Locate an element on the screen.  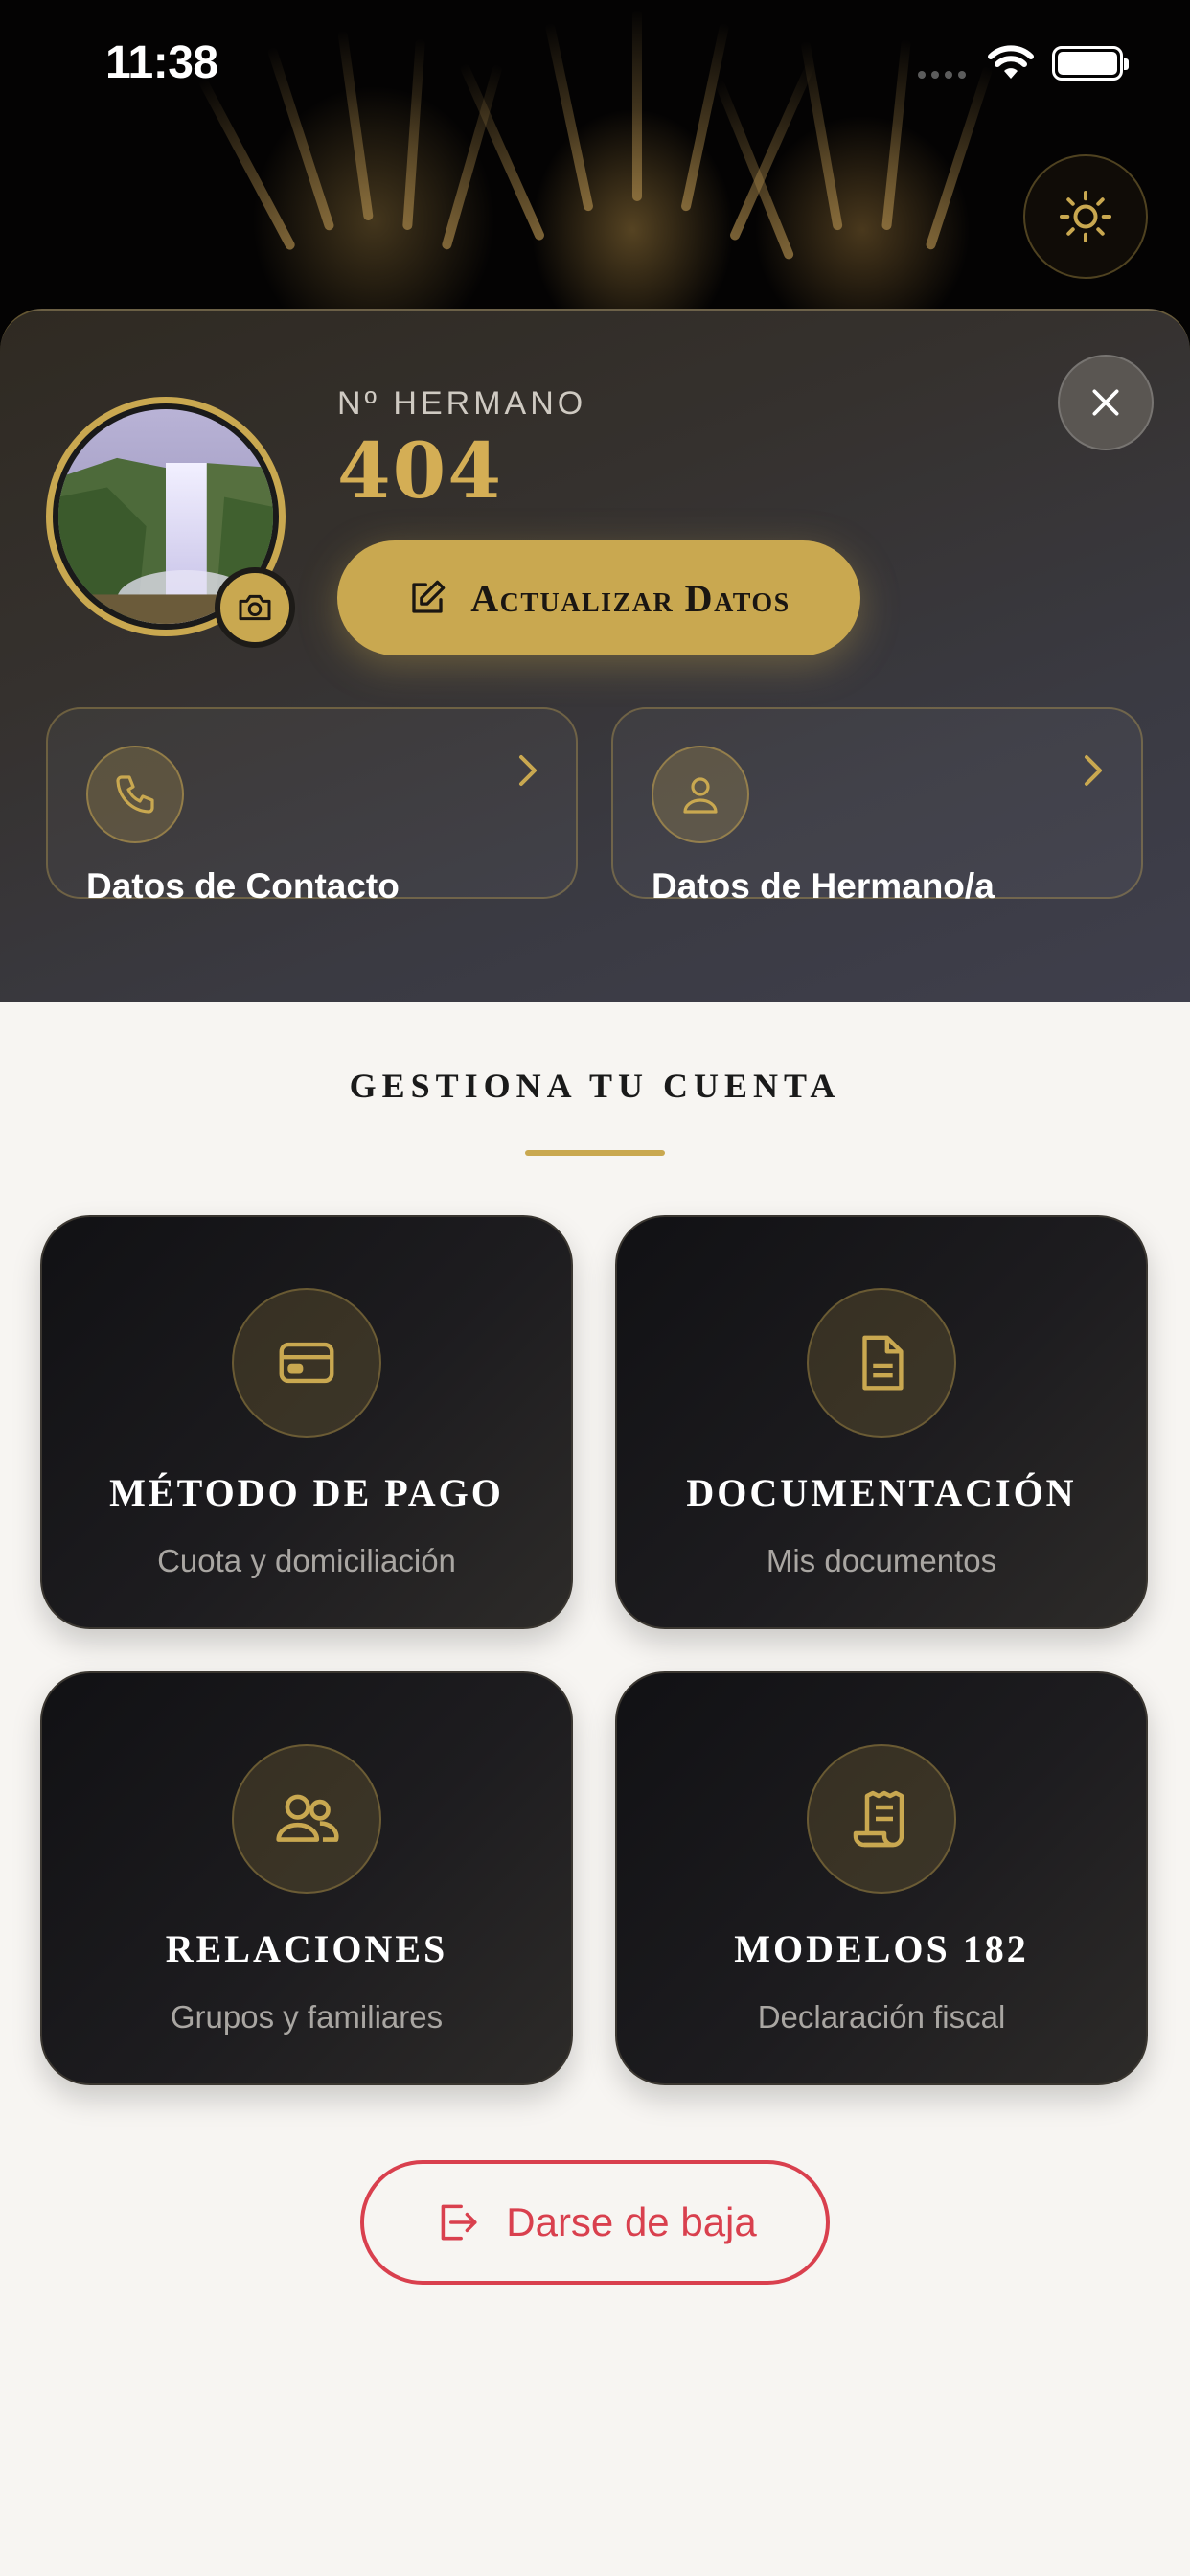
users-icon-circle is located at coordinates (307, 1819).